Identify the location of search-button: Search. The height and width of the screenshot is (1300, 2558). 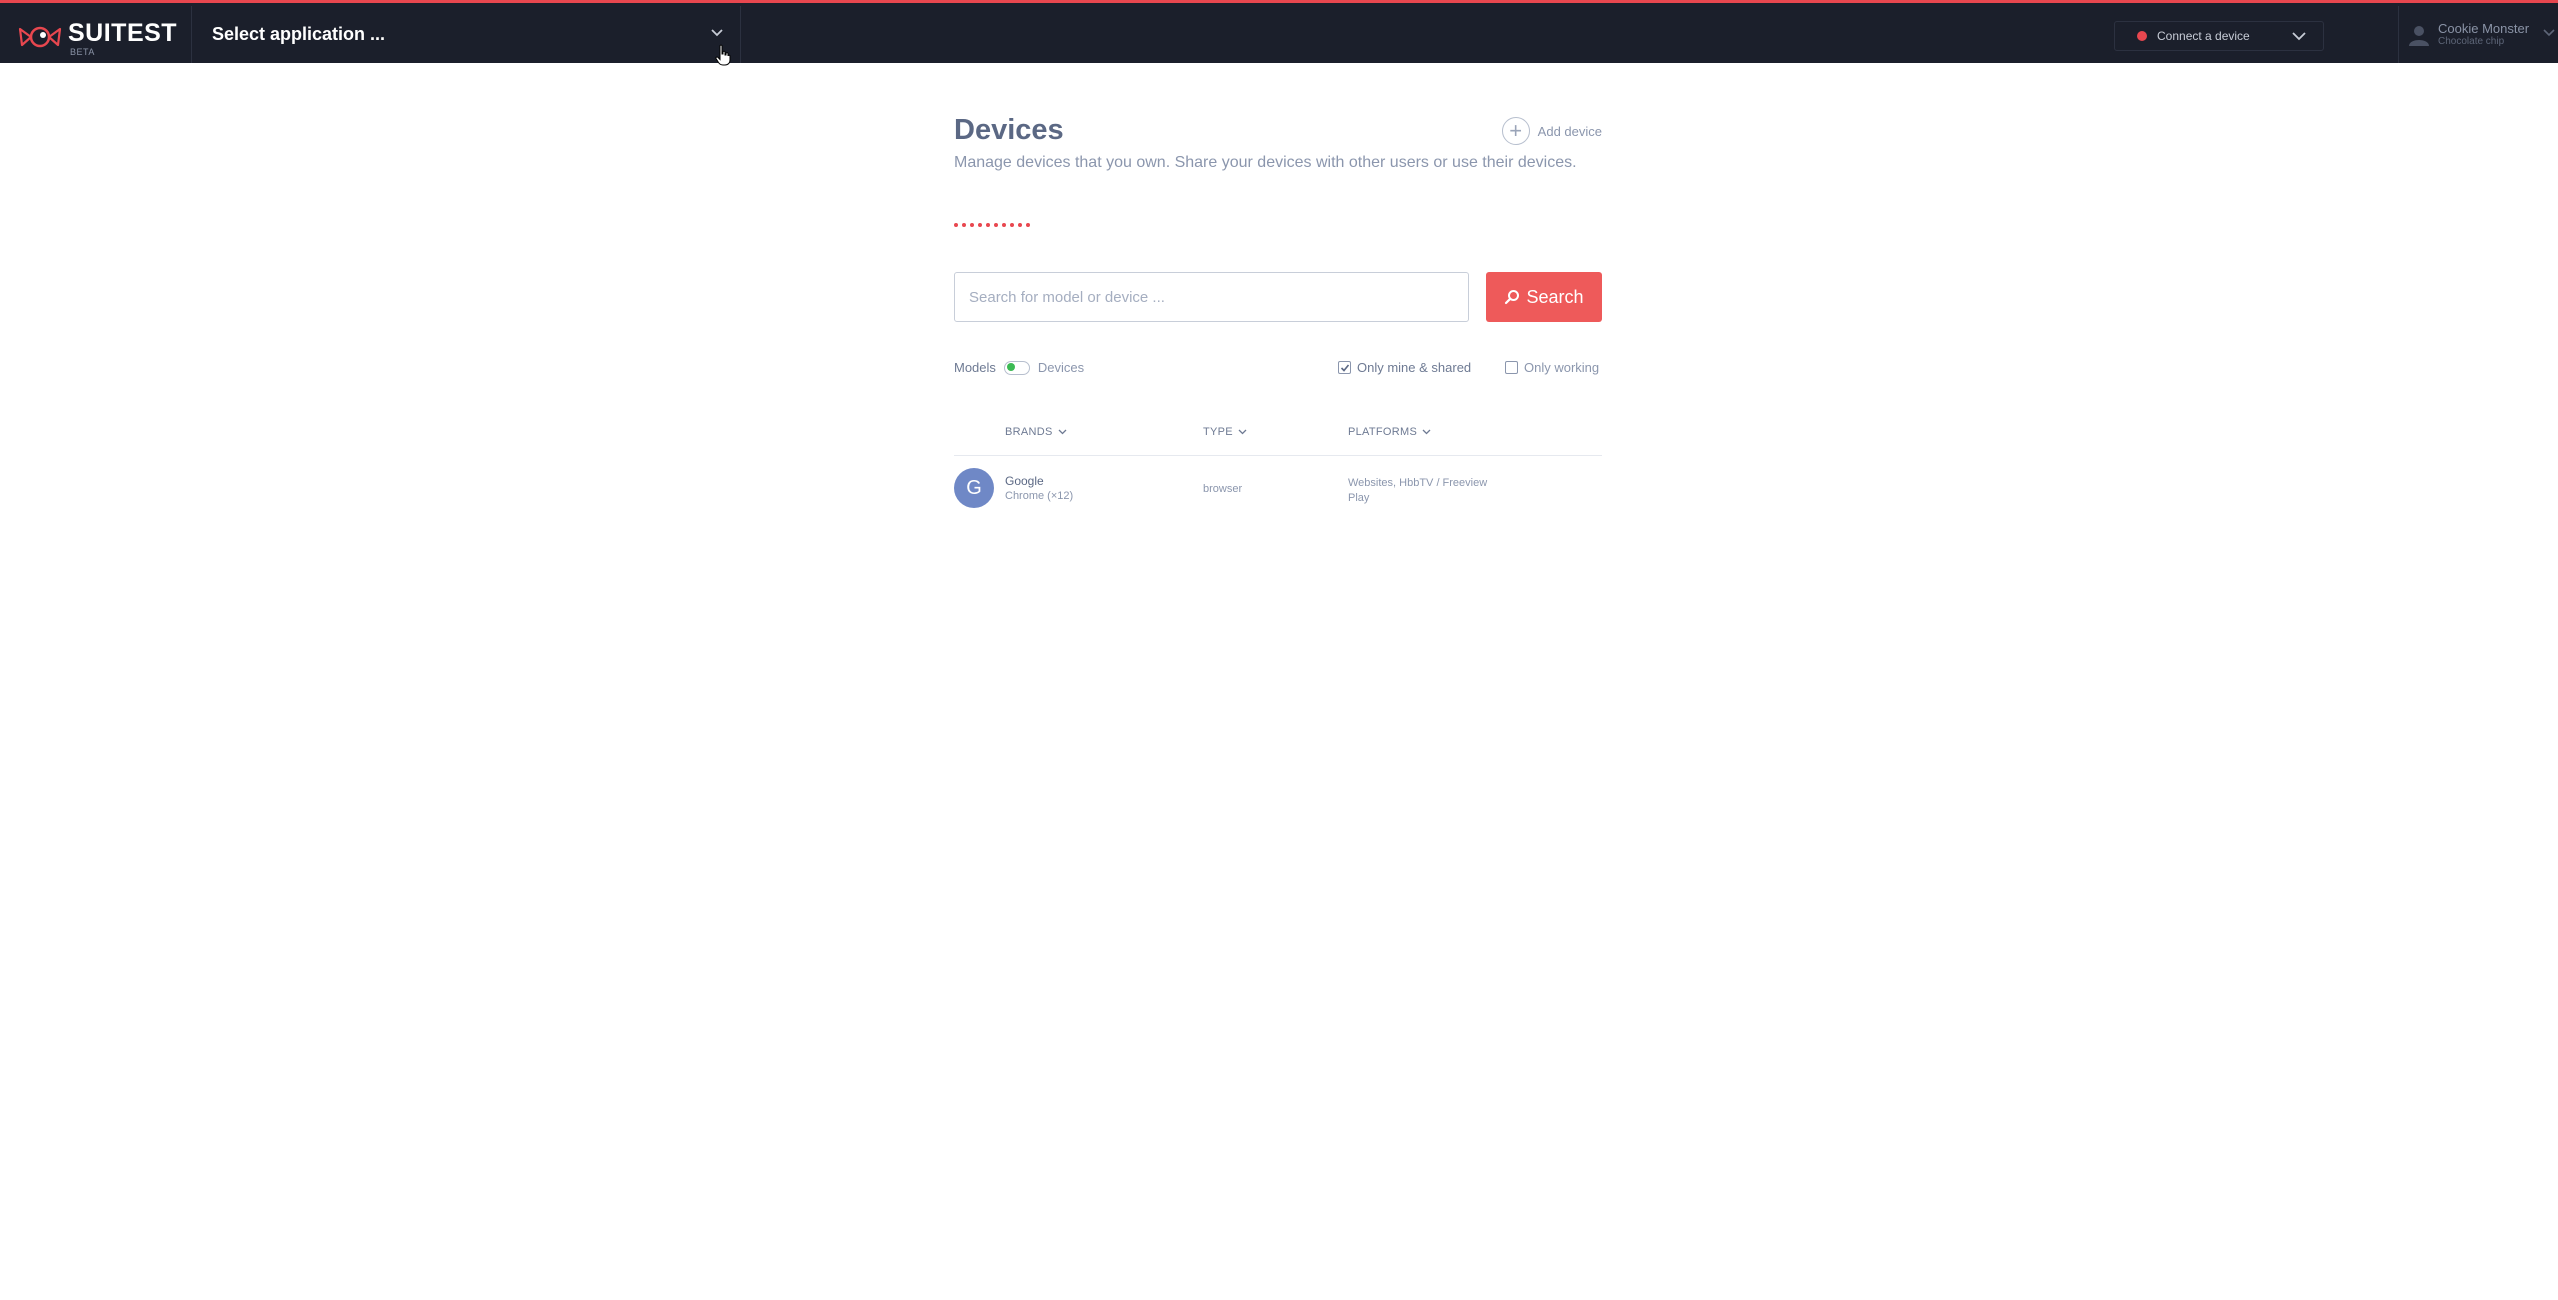
(1544, 297).